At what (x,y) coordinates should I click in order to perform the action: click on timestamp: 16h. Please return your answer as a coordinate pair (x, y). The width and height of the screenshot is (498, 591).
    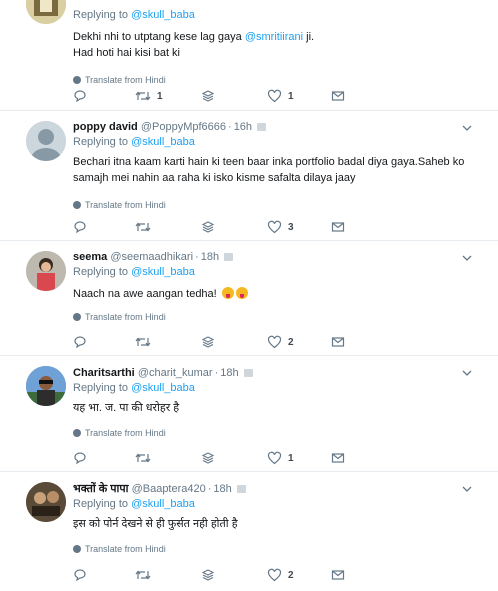
    Looking at the image, I should click on (243, 127).